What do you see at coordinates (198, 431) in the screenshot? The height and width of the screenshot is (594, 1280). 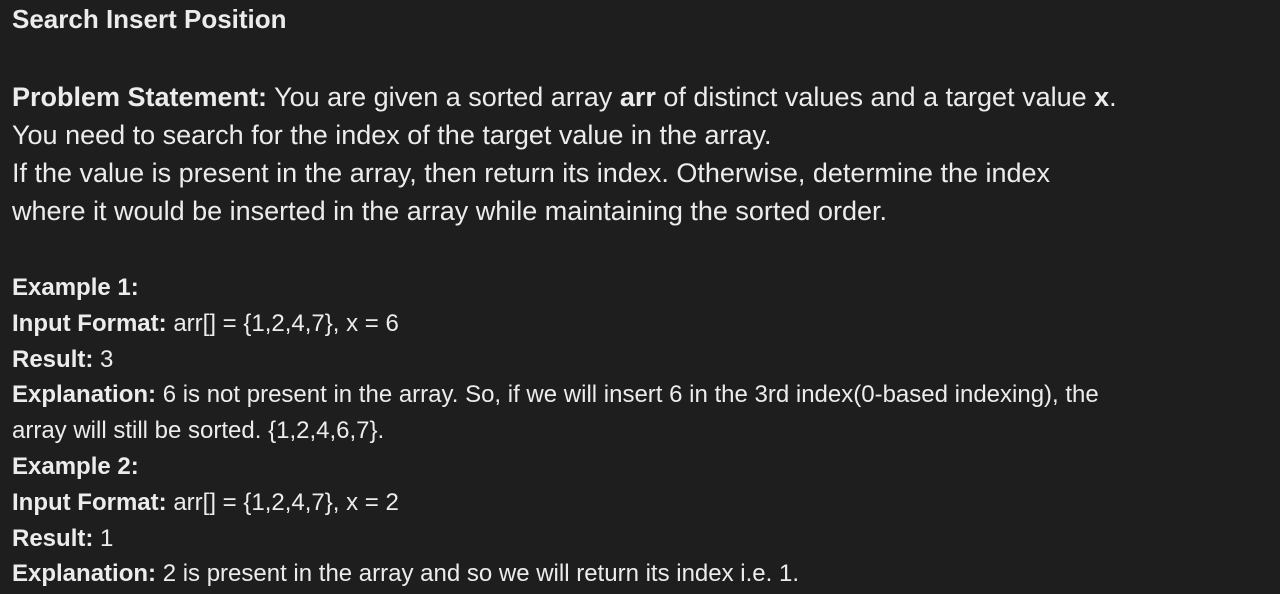 I see `example-1-explanation-cont: array will still be sorted. {1,2,4,6,7}.` at bounding box center [198, 431].